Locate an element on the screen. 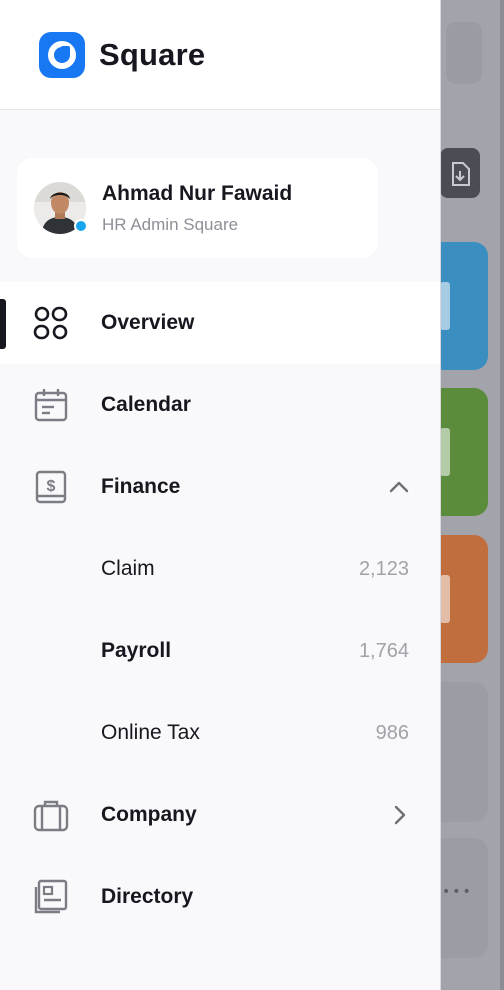 The height and width of the screenshot is (990, 504). nav-item-claim: Claim 2,123 is located at coordinates (220, 569).